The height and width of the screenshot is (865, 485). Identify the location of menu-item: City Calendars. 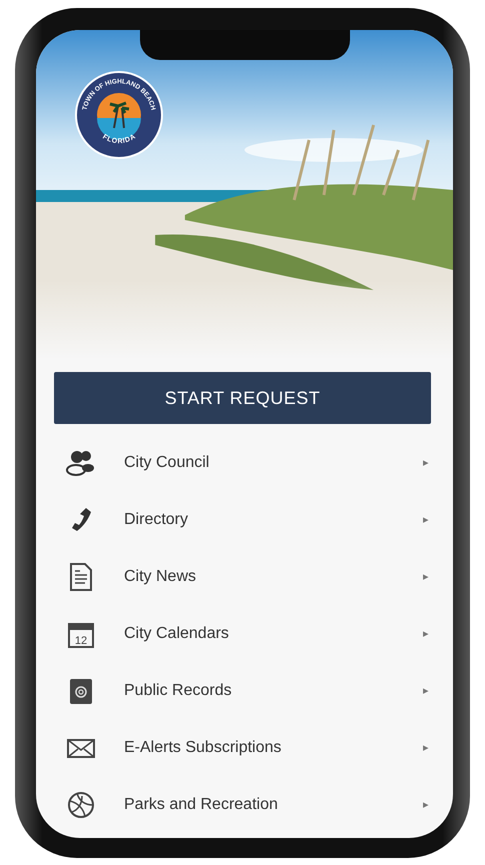
(273, 633).